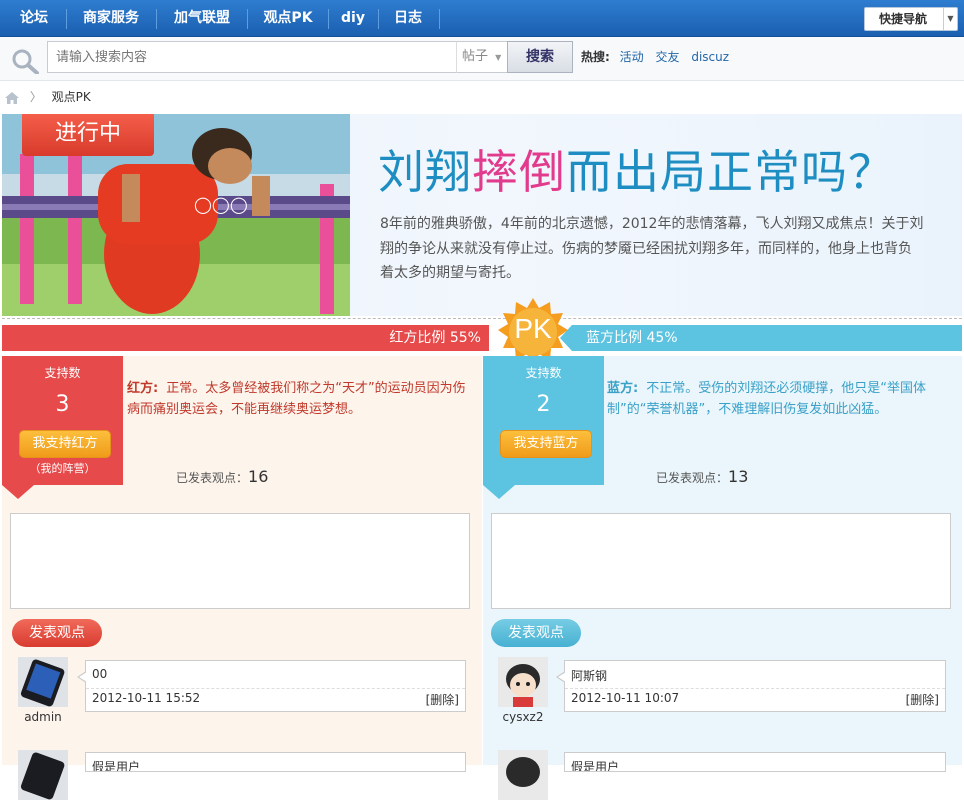 Image resolution: width=964 pixels, height=800 pixels. I want to click on search-button: 搜索, so click(540, 57).